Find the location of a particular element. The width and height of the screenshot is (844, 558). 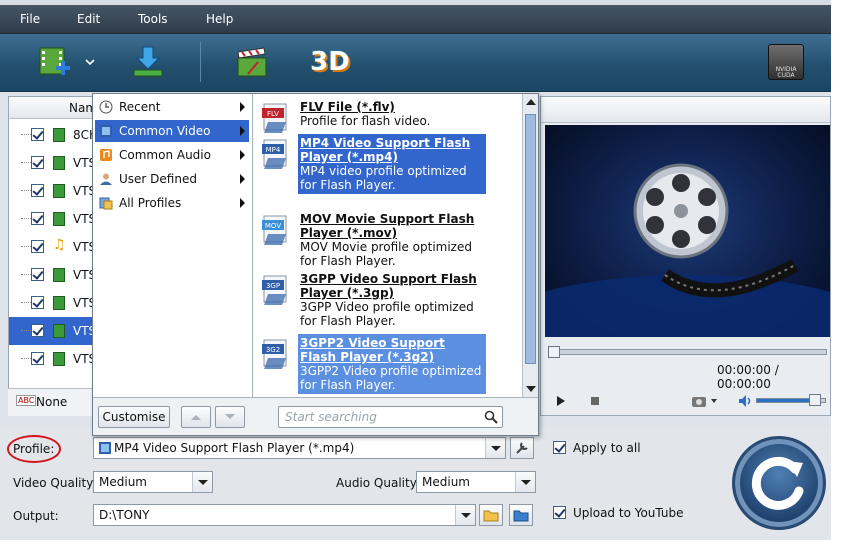

3d-button: 3D is located at coordinates (330, 62).